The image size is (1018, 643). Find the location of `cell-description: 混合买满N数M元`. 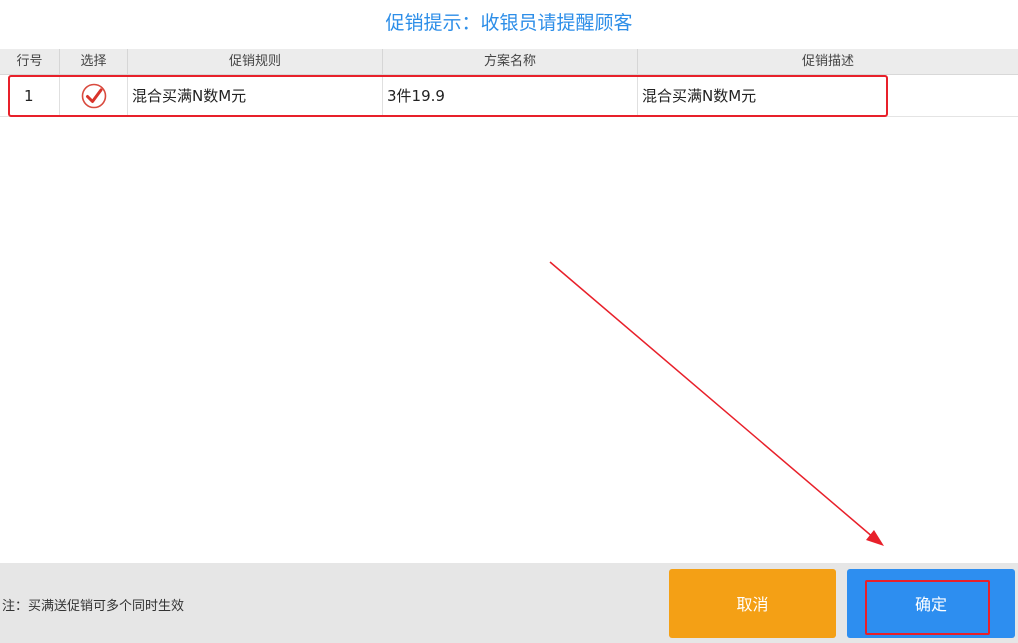

cell-description: 混合买满N数M元 is located at coordinates (699, 96).